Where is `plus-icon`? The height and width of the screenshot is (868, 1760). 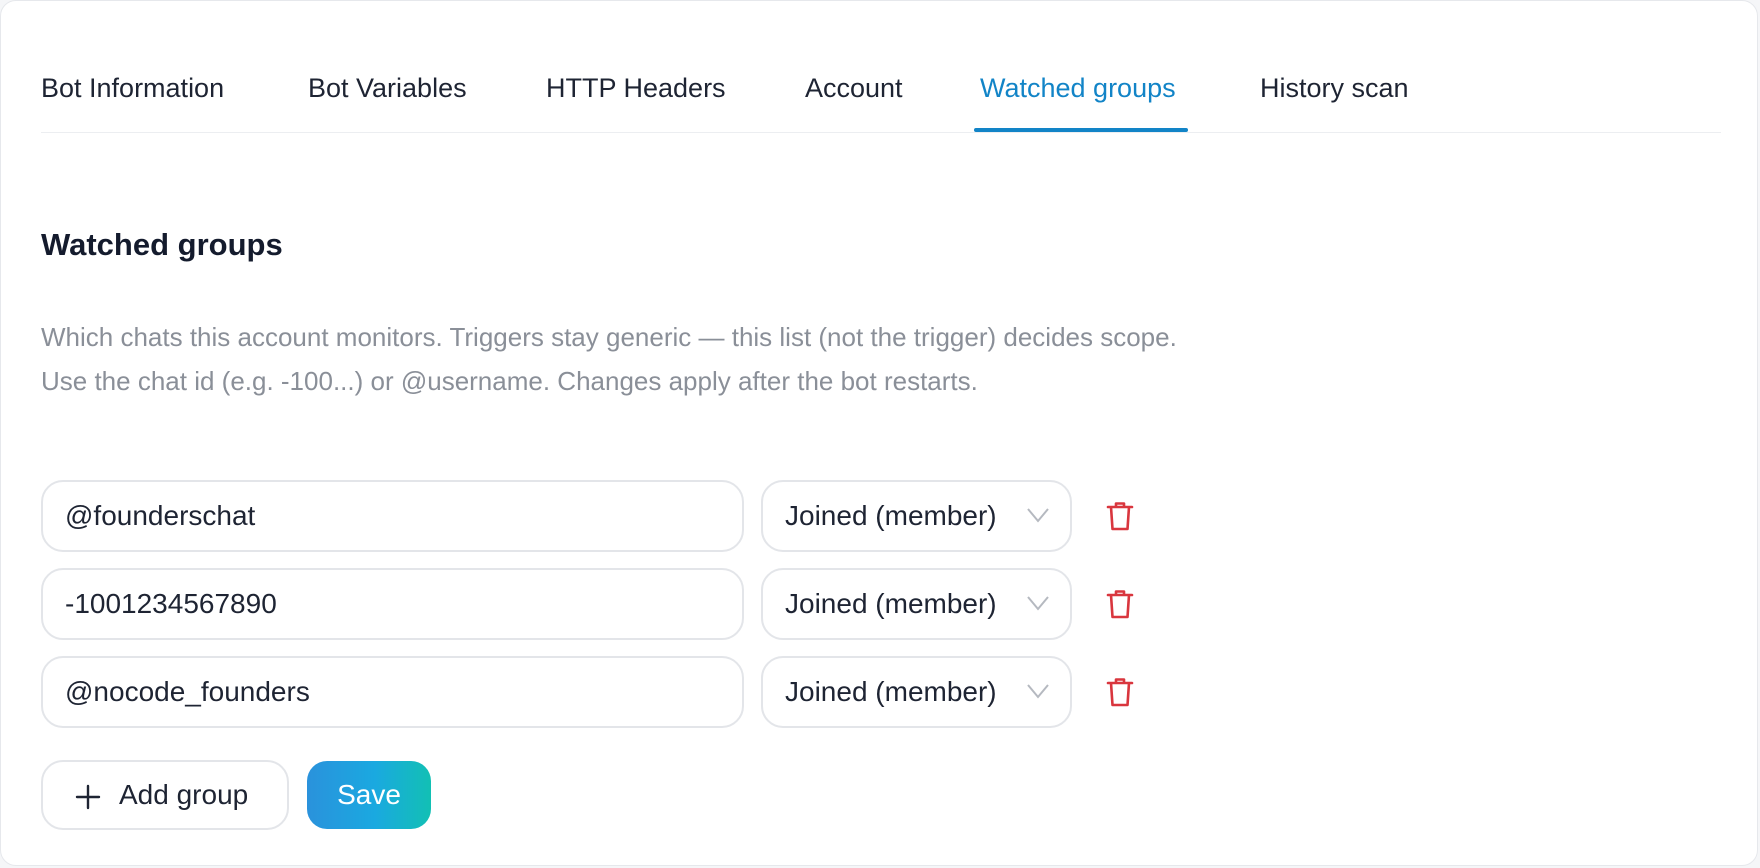 plus-icon is located at coordinates (88, 797).